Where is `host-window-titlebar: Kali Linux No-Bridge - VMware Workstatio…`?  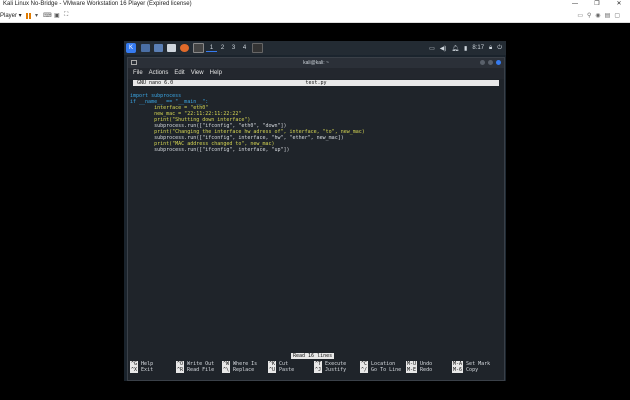
host-window-titlebar: Kali Linux No-Bridge - VMware Workstatio… is located at coordinates (315, 4).